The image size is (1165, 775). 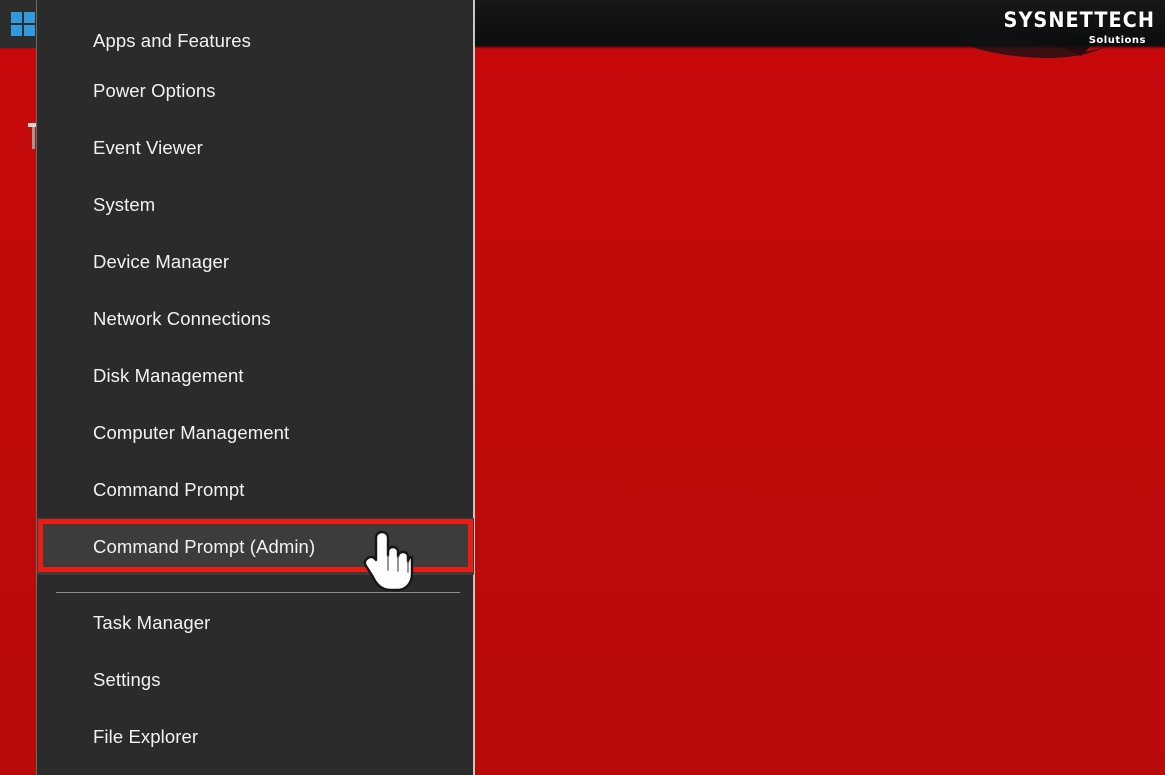 I want to click on menu-item-command-prompt: Command Prompt, so click(x=255, y=489).